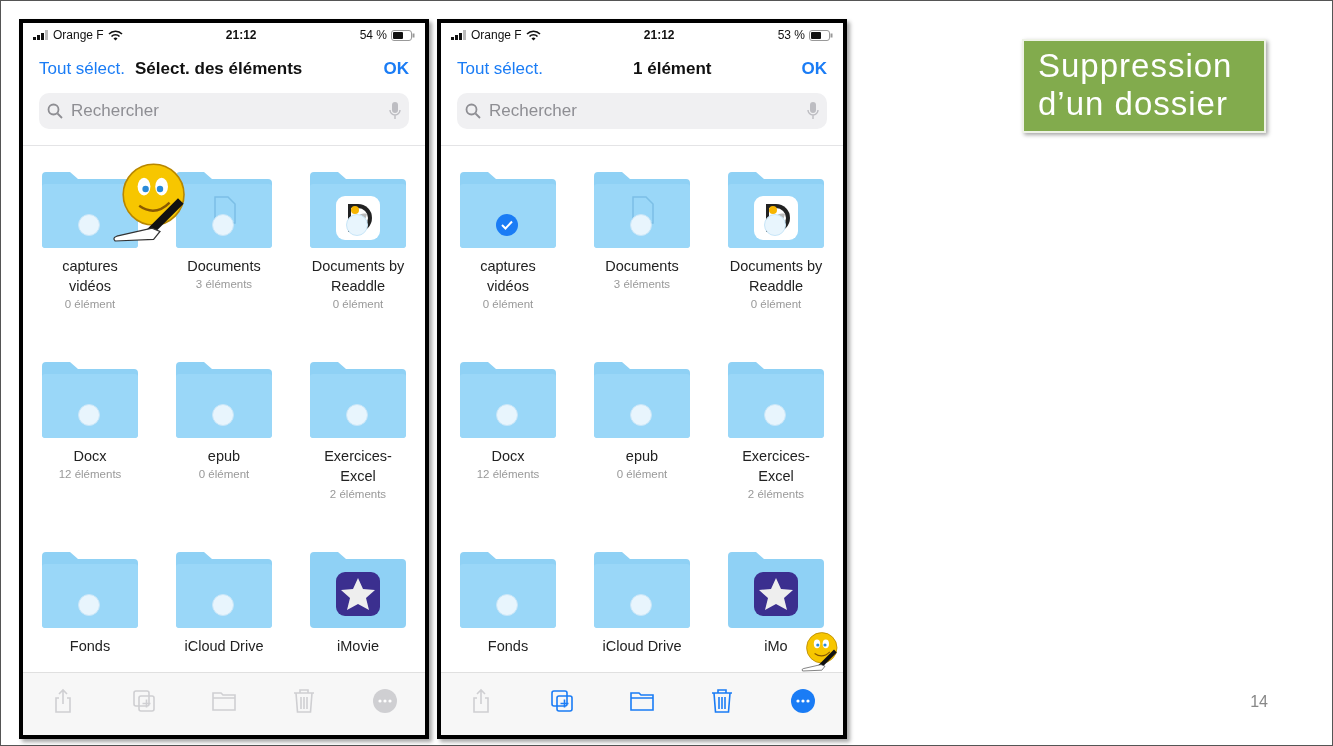  What do you see at coordinates (373, 35) in the screenshot?
I see `battery-percent: 54 %` at bounding box center [373, 35].